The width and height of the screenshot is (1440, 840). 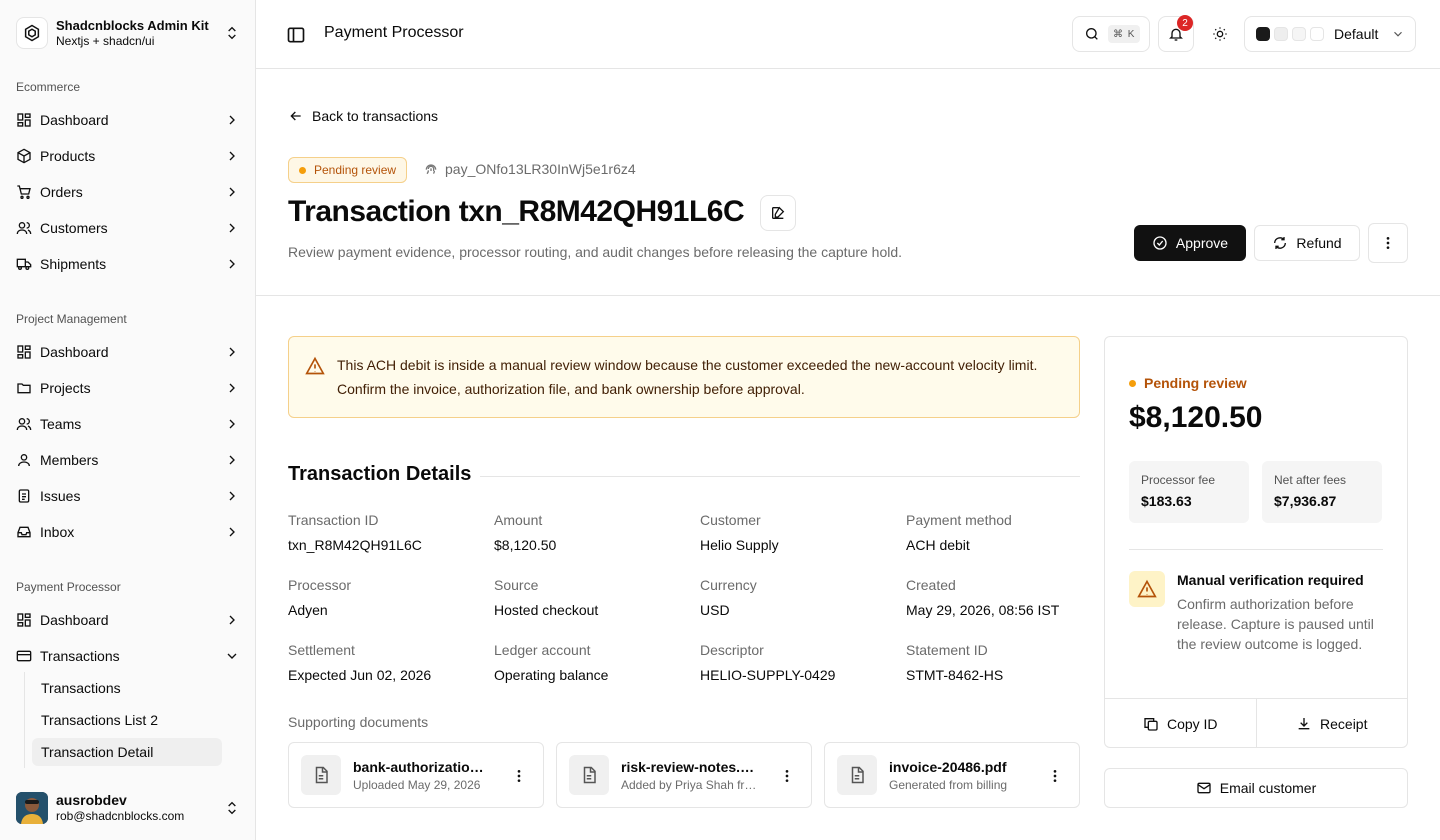 I want to click on sidebar-item-ecommerce-dashboard: Dashboard, so click(x=128, y=120).